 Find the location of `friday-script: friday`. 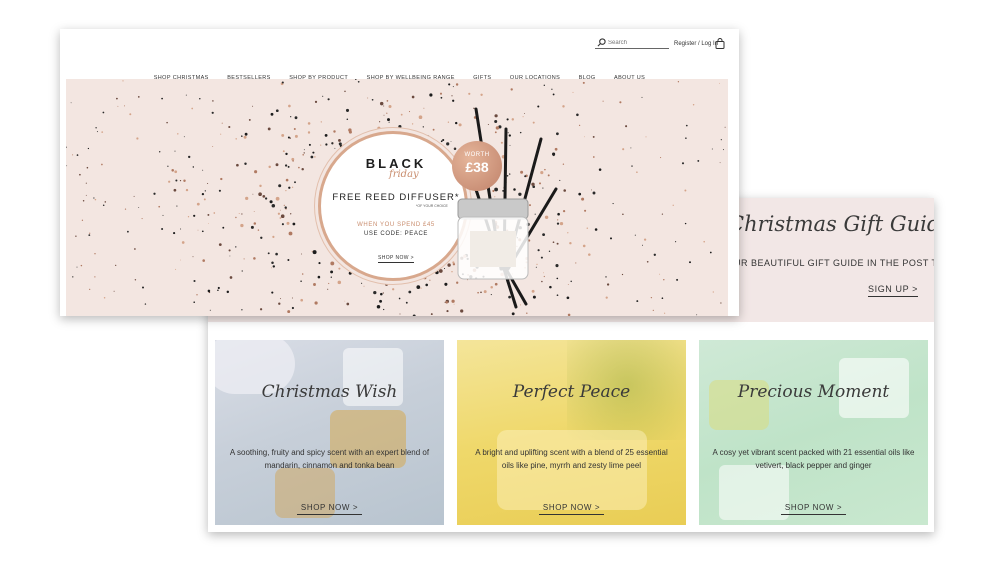

friday-script: friday is located at coordinates (404, 174).